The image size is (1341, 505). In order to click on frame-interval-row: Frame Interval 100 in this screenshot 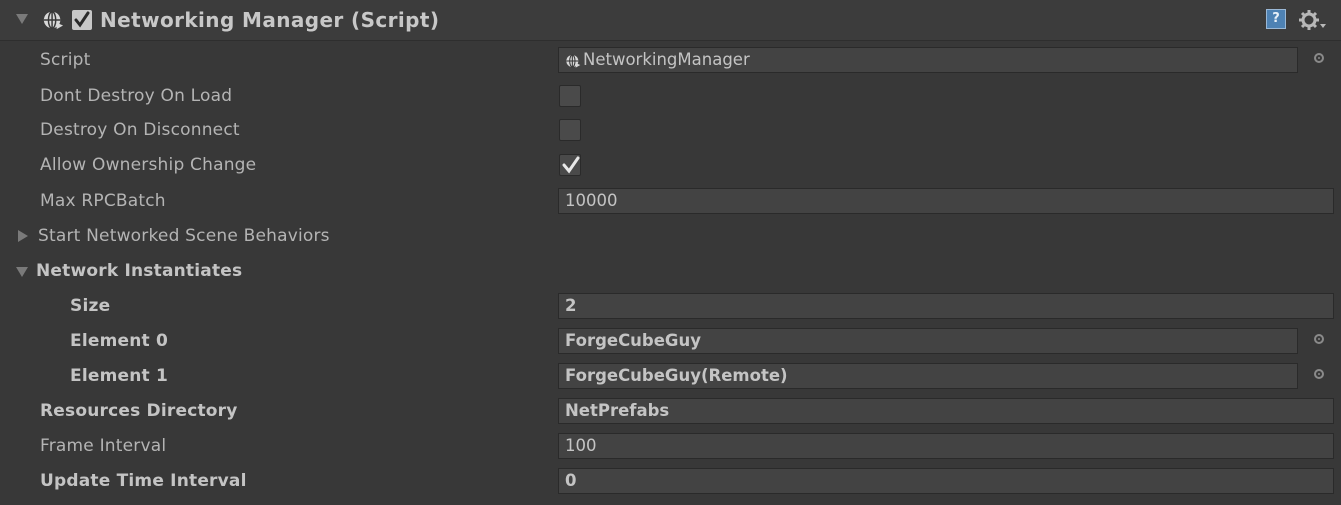, I will do `click(670, 446)`.